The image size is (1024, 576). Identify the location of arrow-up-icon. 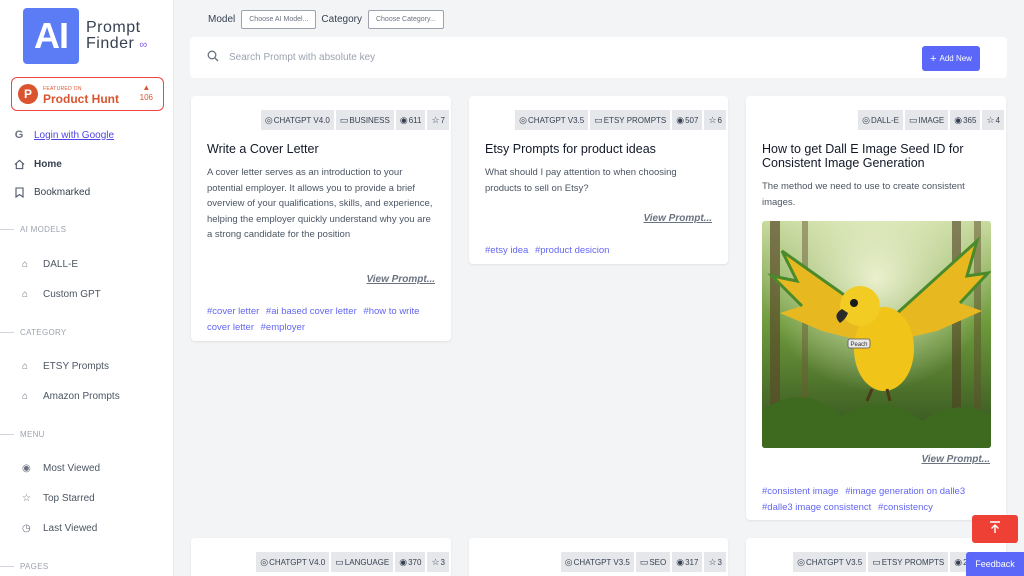
(995, 529).